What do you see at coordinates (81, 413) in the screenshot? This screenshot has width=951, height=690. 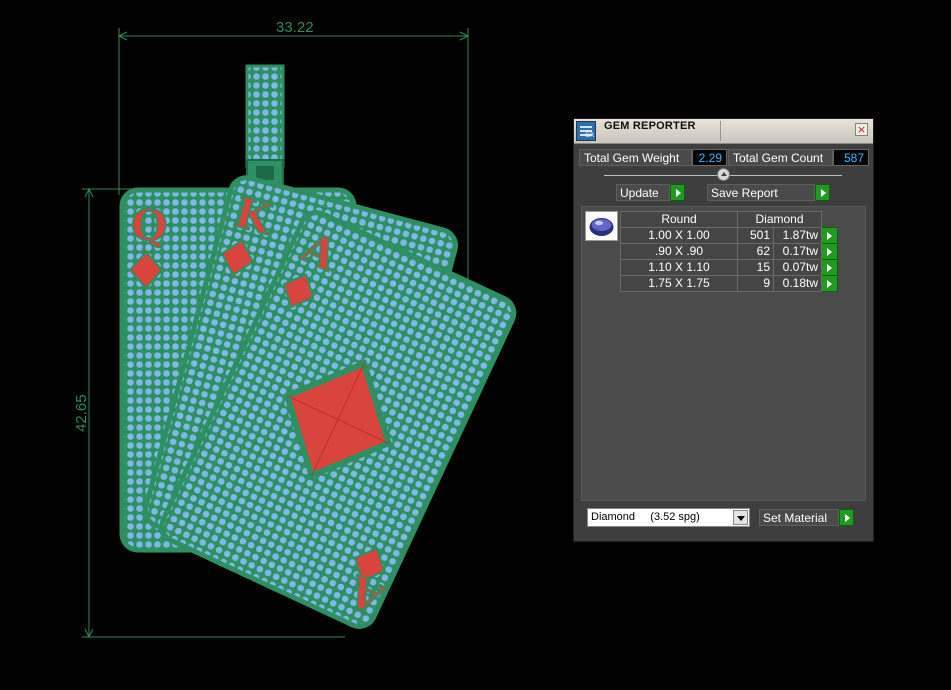 I see `dimension-height-label: 42.65` at bounding box center [81, 413].